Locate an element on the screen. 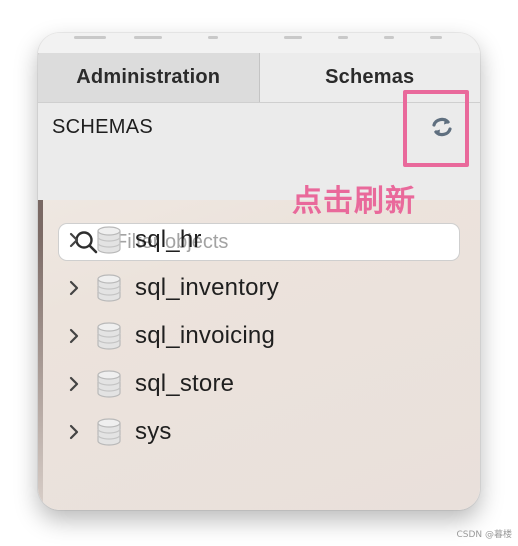  top-strip is located at coordinates (259, 43).